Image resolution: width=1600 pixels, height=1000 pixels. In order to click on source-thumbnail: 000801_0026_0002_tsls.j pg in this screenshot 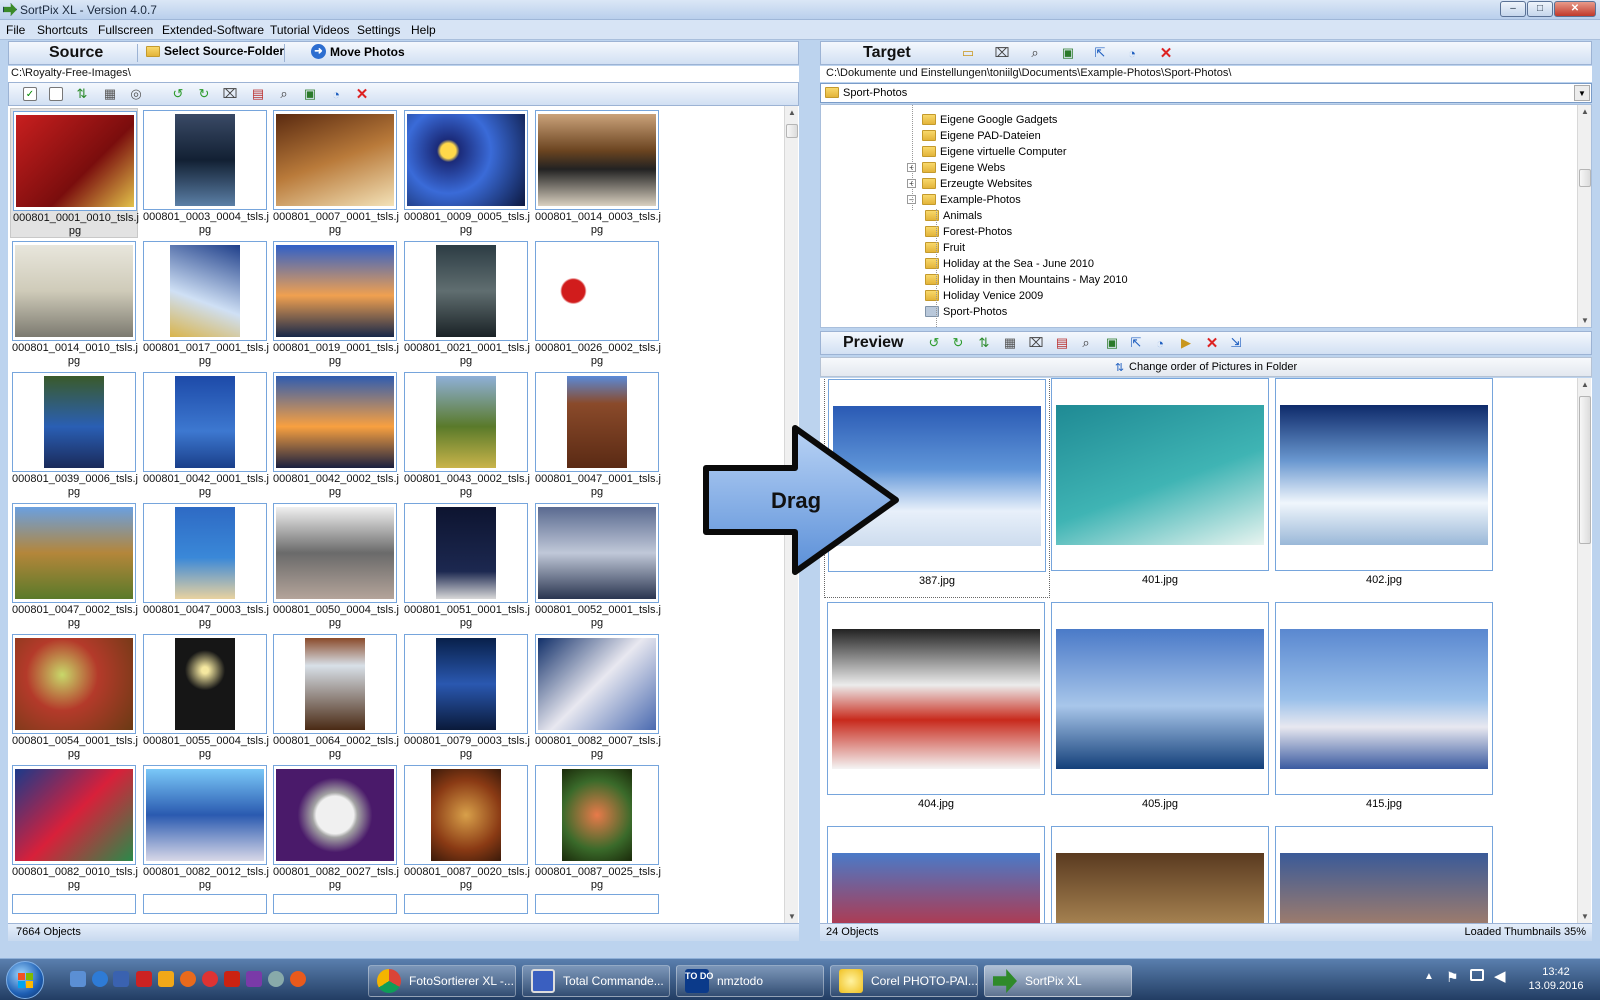, I will do `click(597, 304)`.